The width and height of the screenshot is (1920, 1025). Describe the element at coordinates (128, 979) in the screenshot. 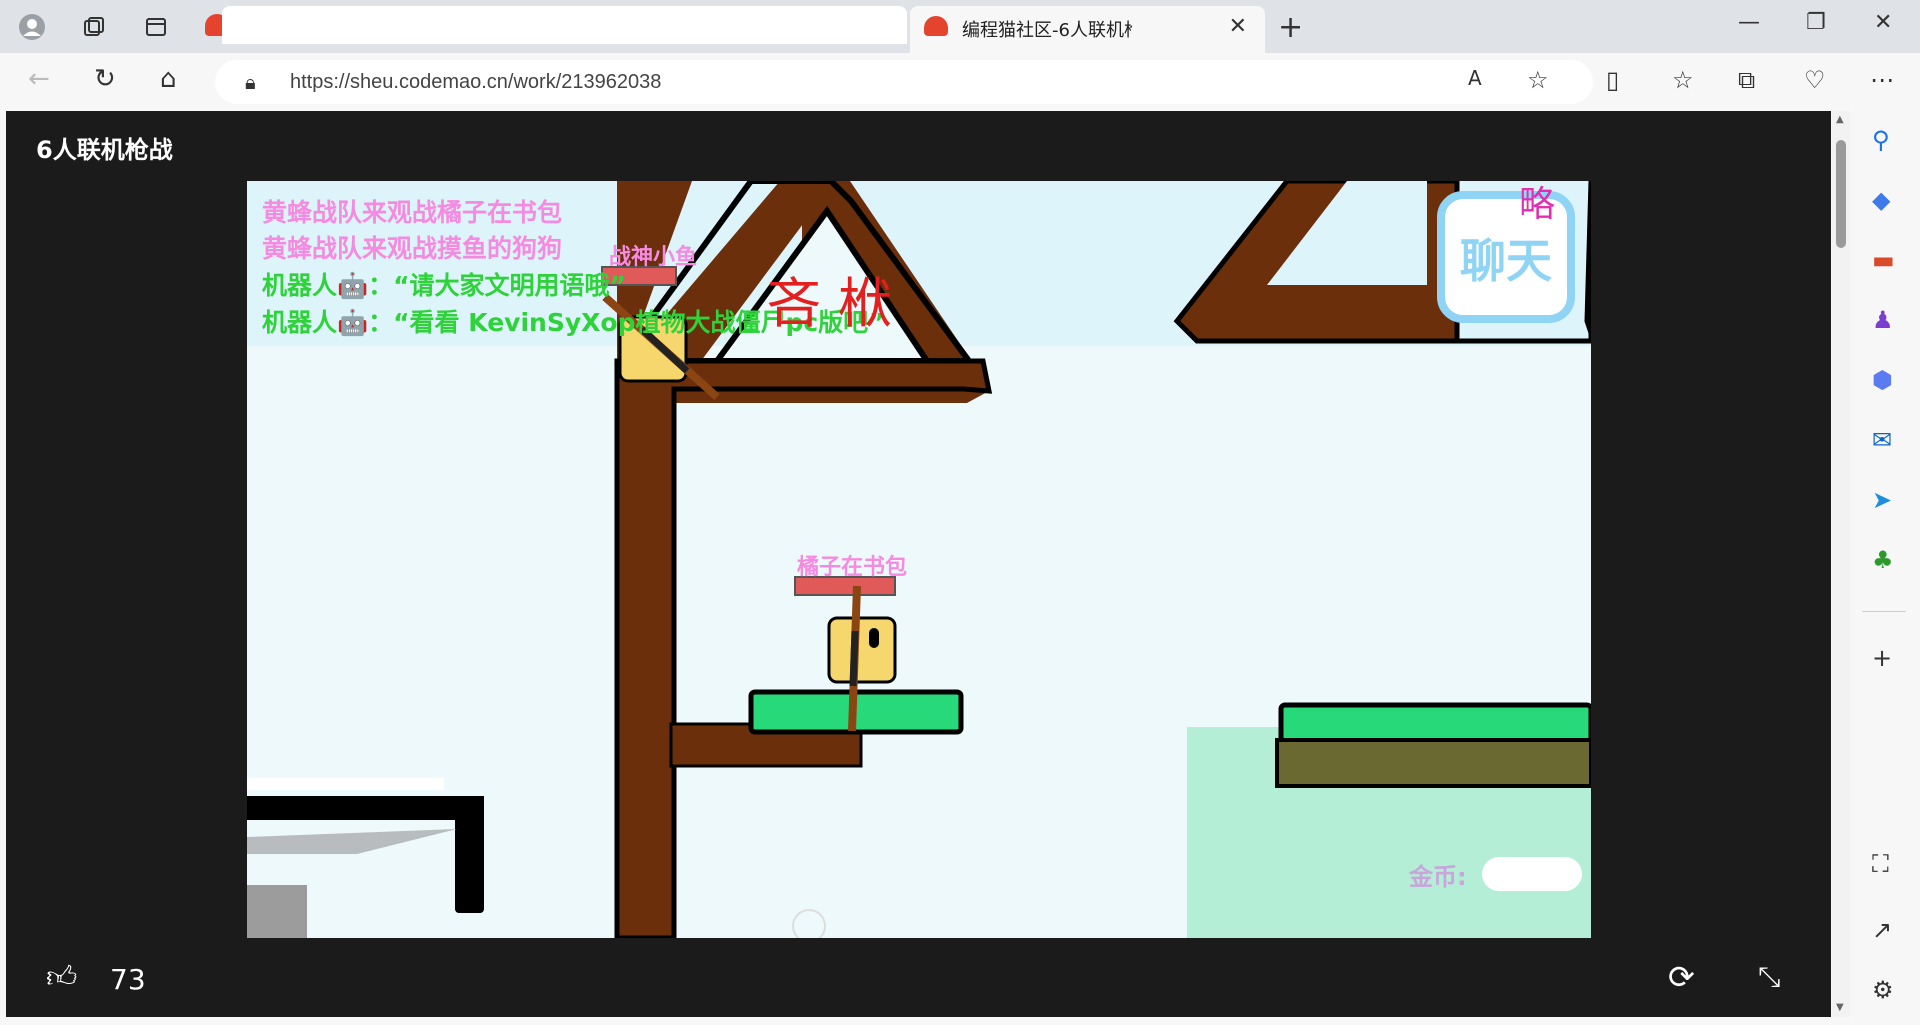

I see `like-count: 73` at that location.